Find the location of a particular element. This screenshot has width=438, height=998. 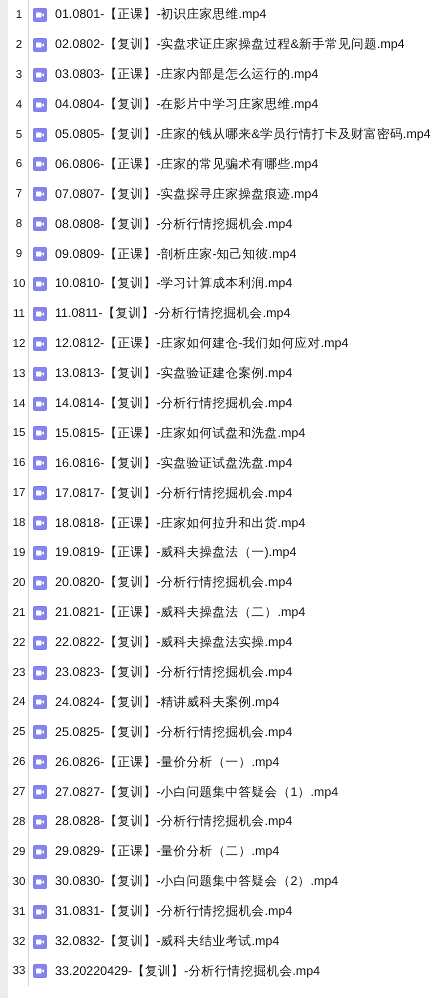

row-number: 21 is located at coordinates (18, 613).